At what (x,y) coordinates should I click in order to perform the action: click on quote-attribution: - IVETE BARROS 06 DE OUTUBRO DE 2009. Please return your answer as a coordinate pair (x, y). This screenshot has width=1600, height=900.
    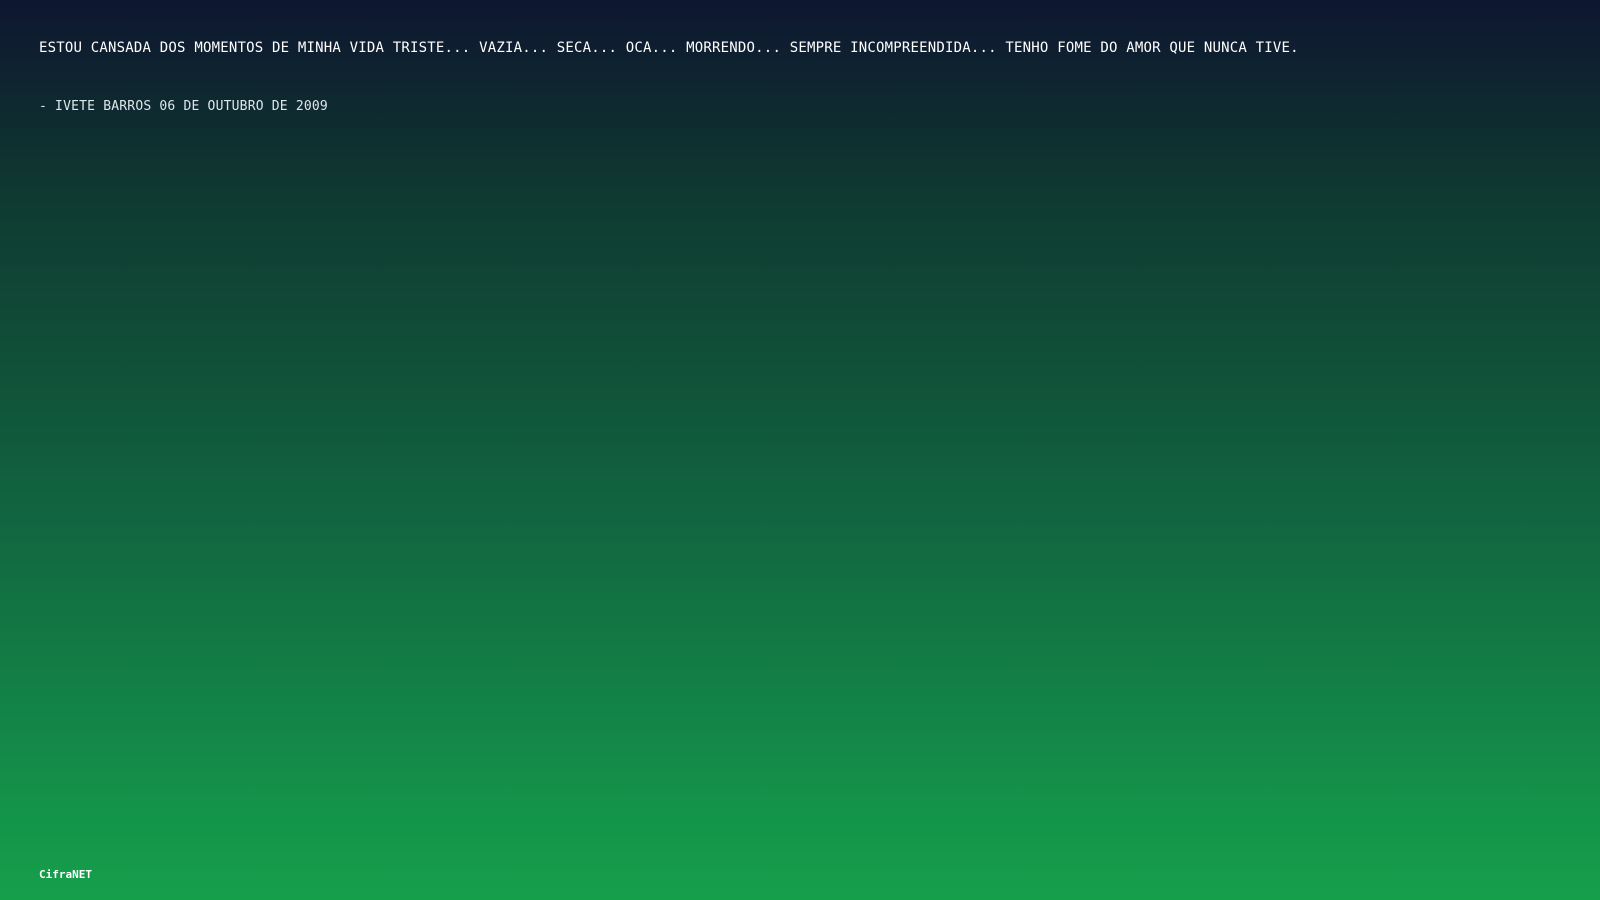
    Looking at the image, I should click on (183, 106).